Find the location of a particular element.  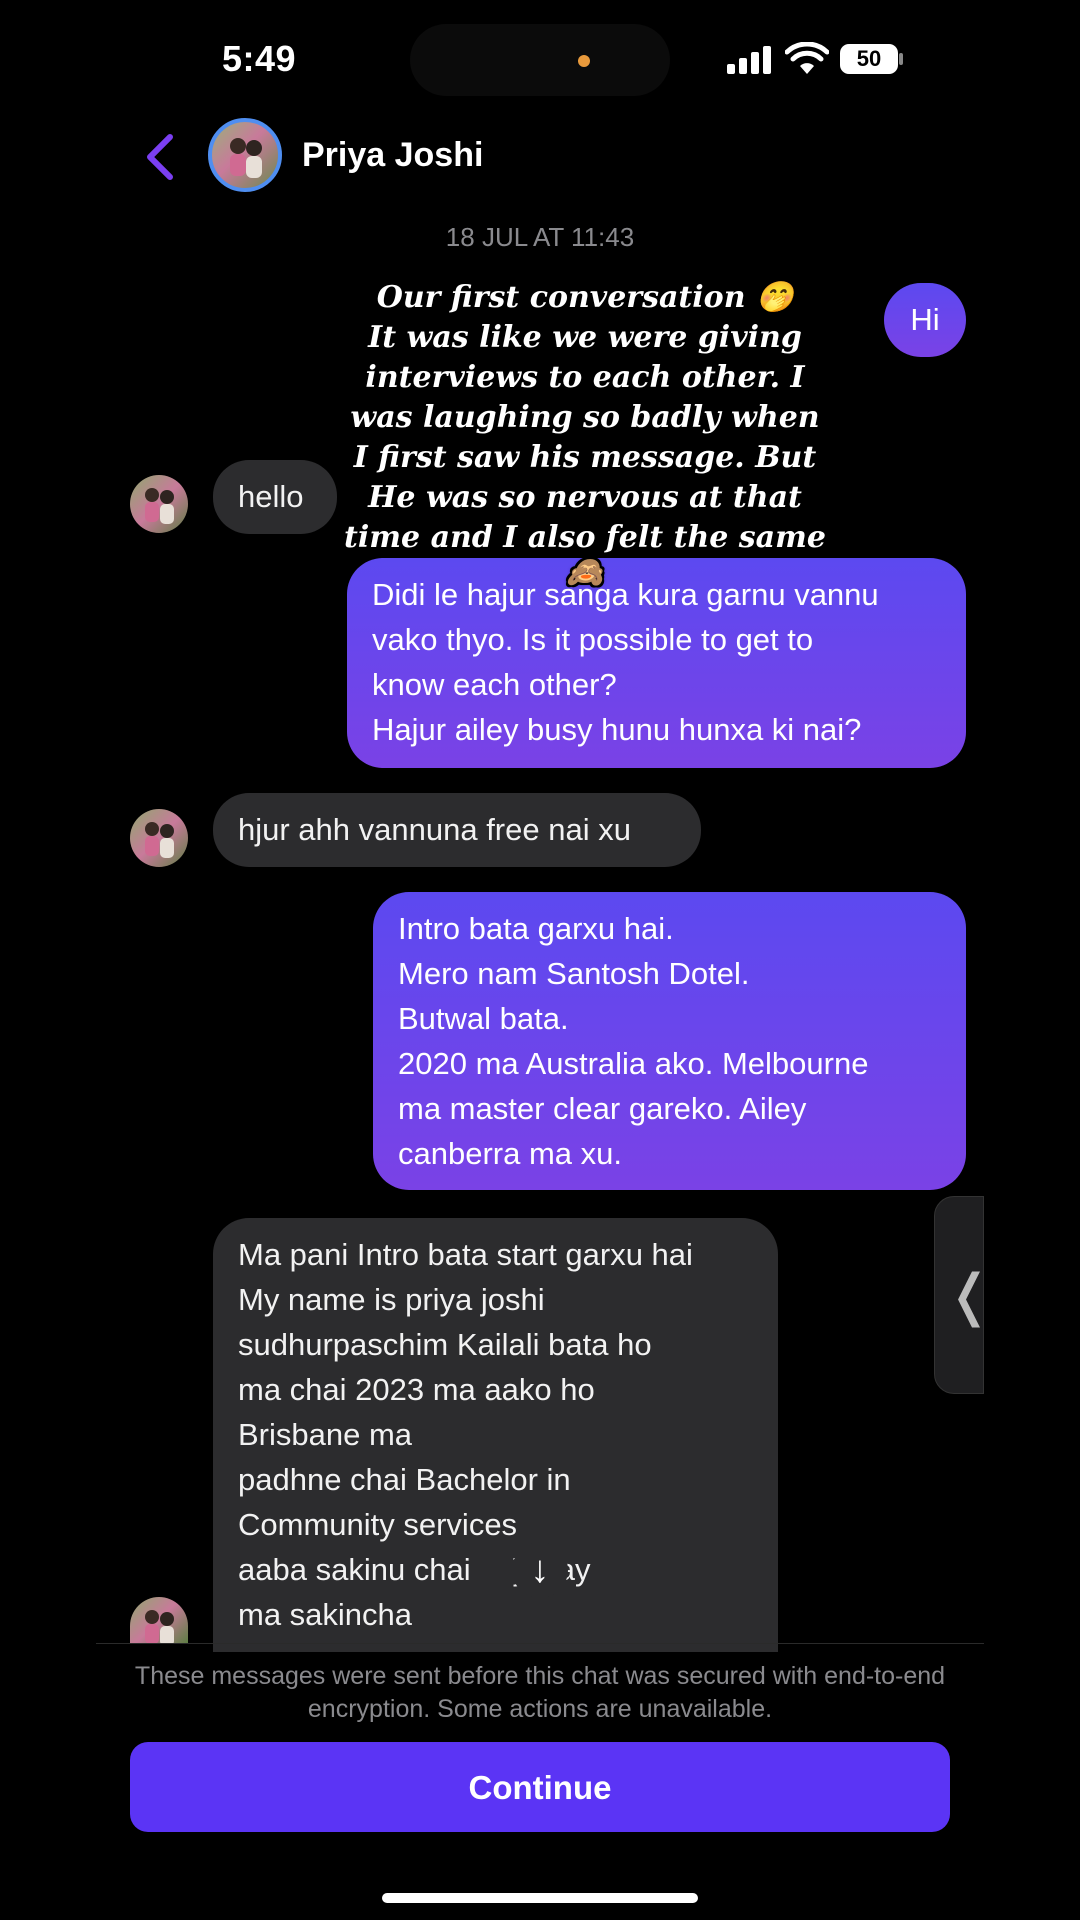

message-line-start: aaba sakinu chai is located at coordinates (354, 1569).